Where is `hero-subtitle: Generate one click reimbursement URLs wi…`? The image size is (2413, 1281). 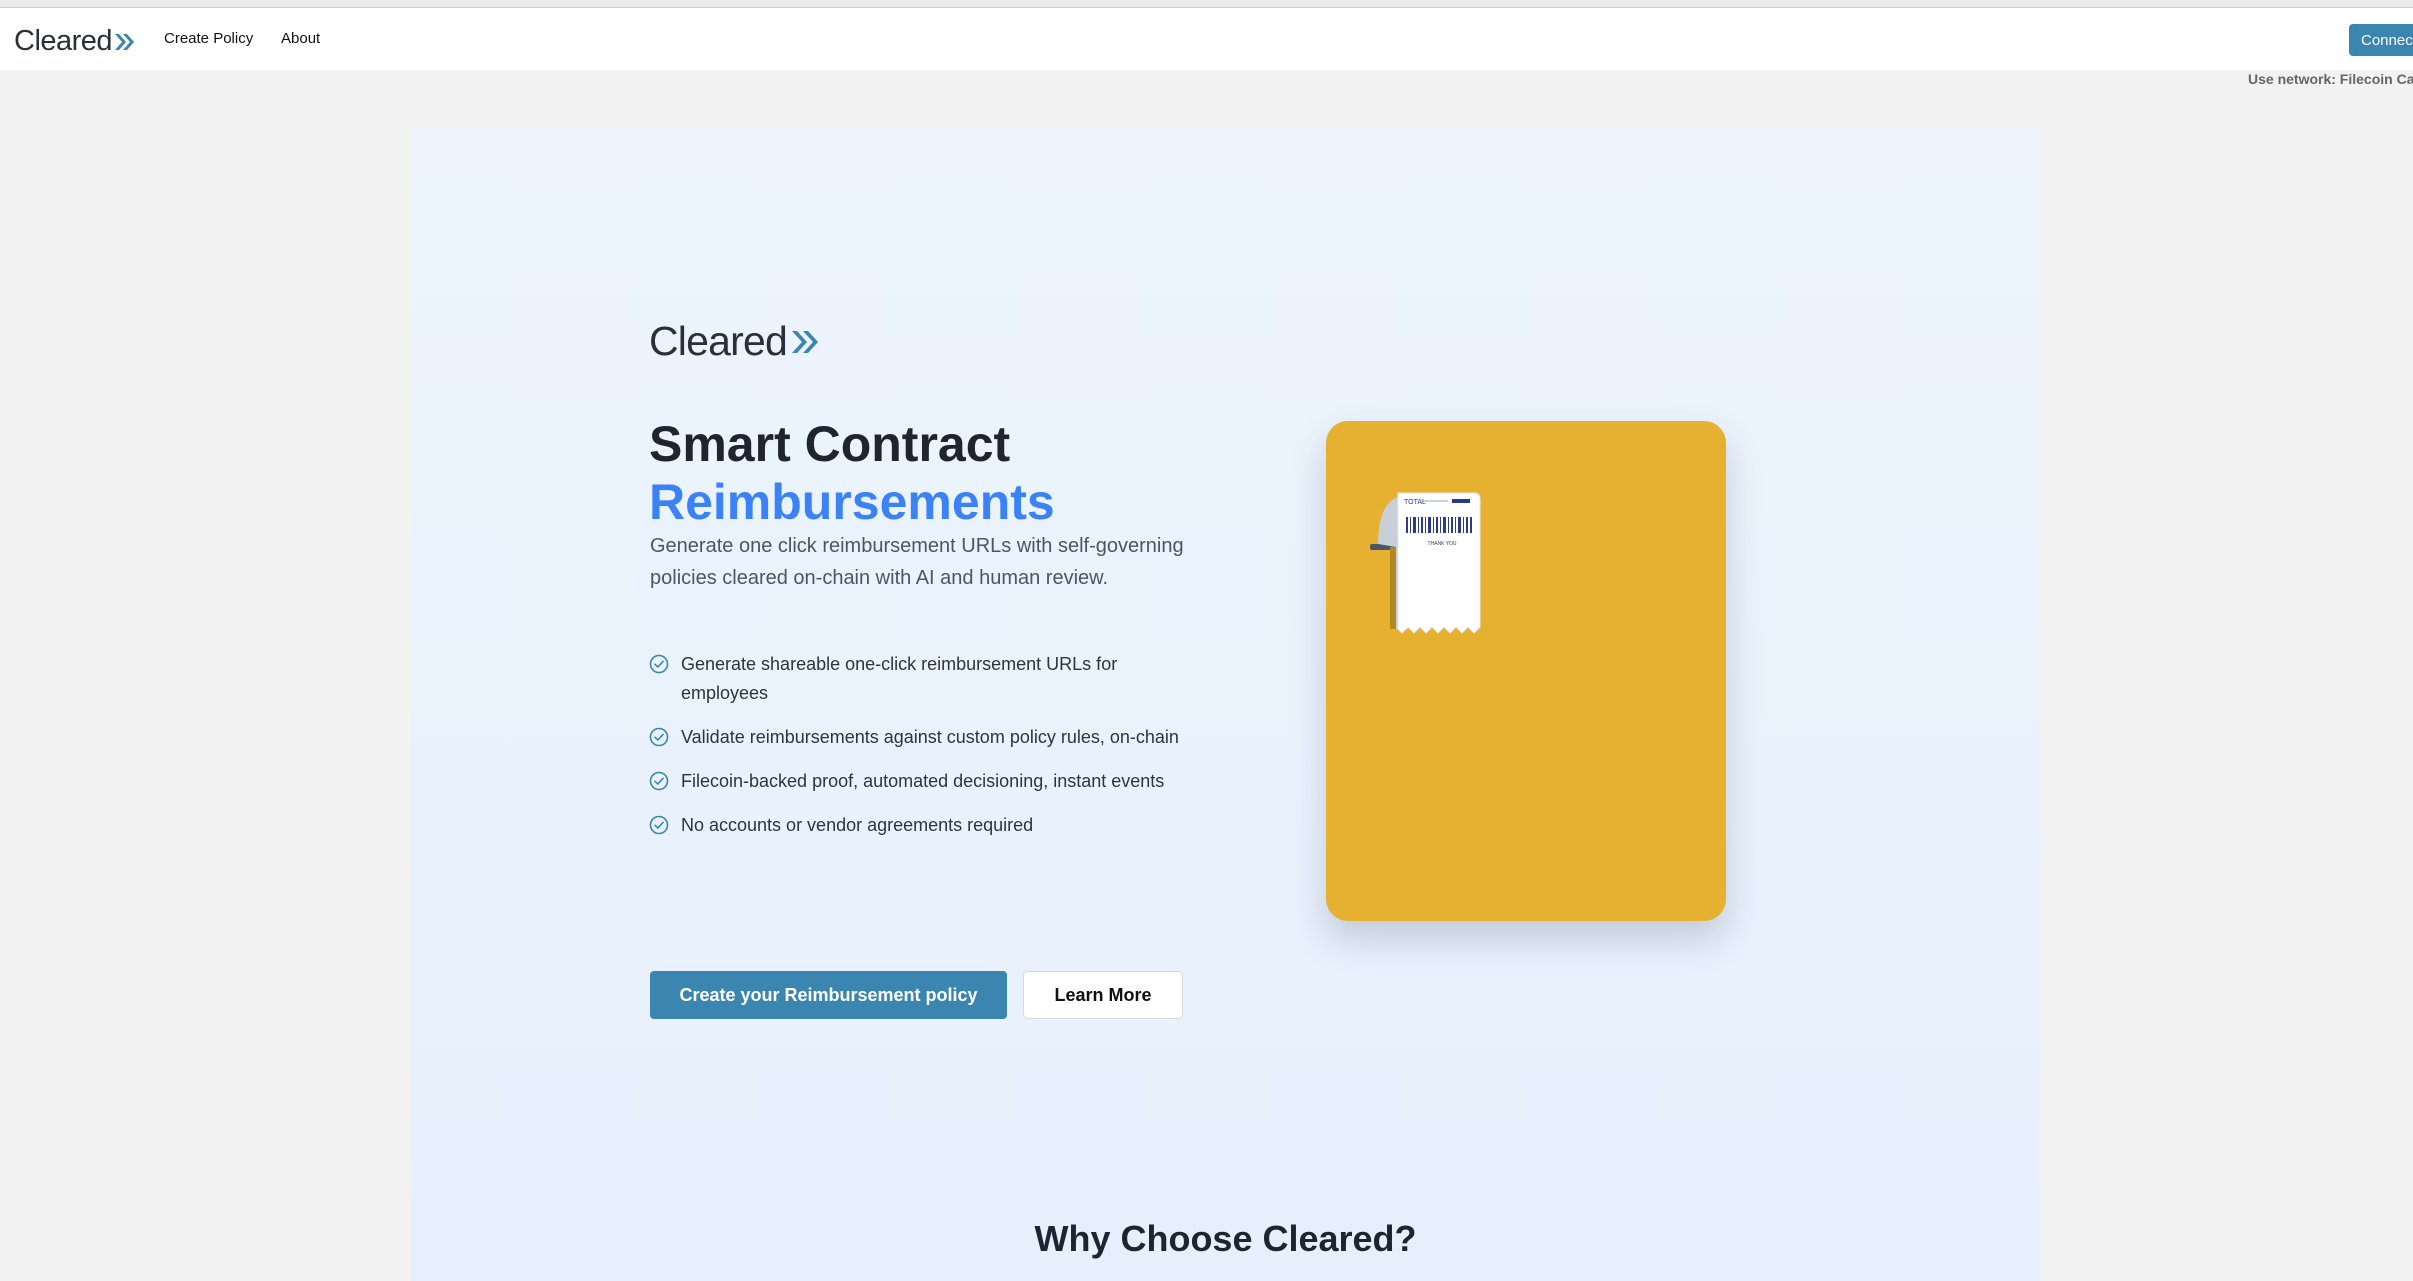
hero-subtitle: Generate one click reimbursement URLs wi… is located at coordinates (917, 562).